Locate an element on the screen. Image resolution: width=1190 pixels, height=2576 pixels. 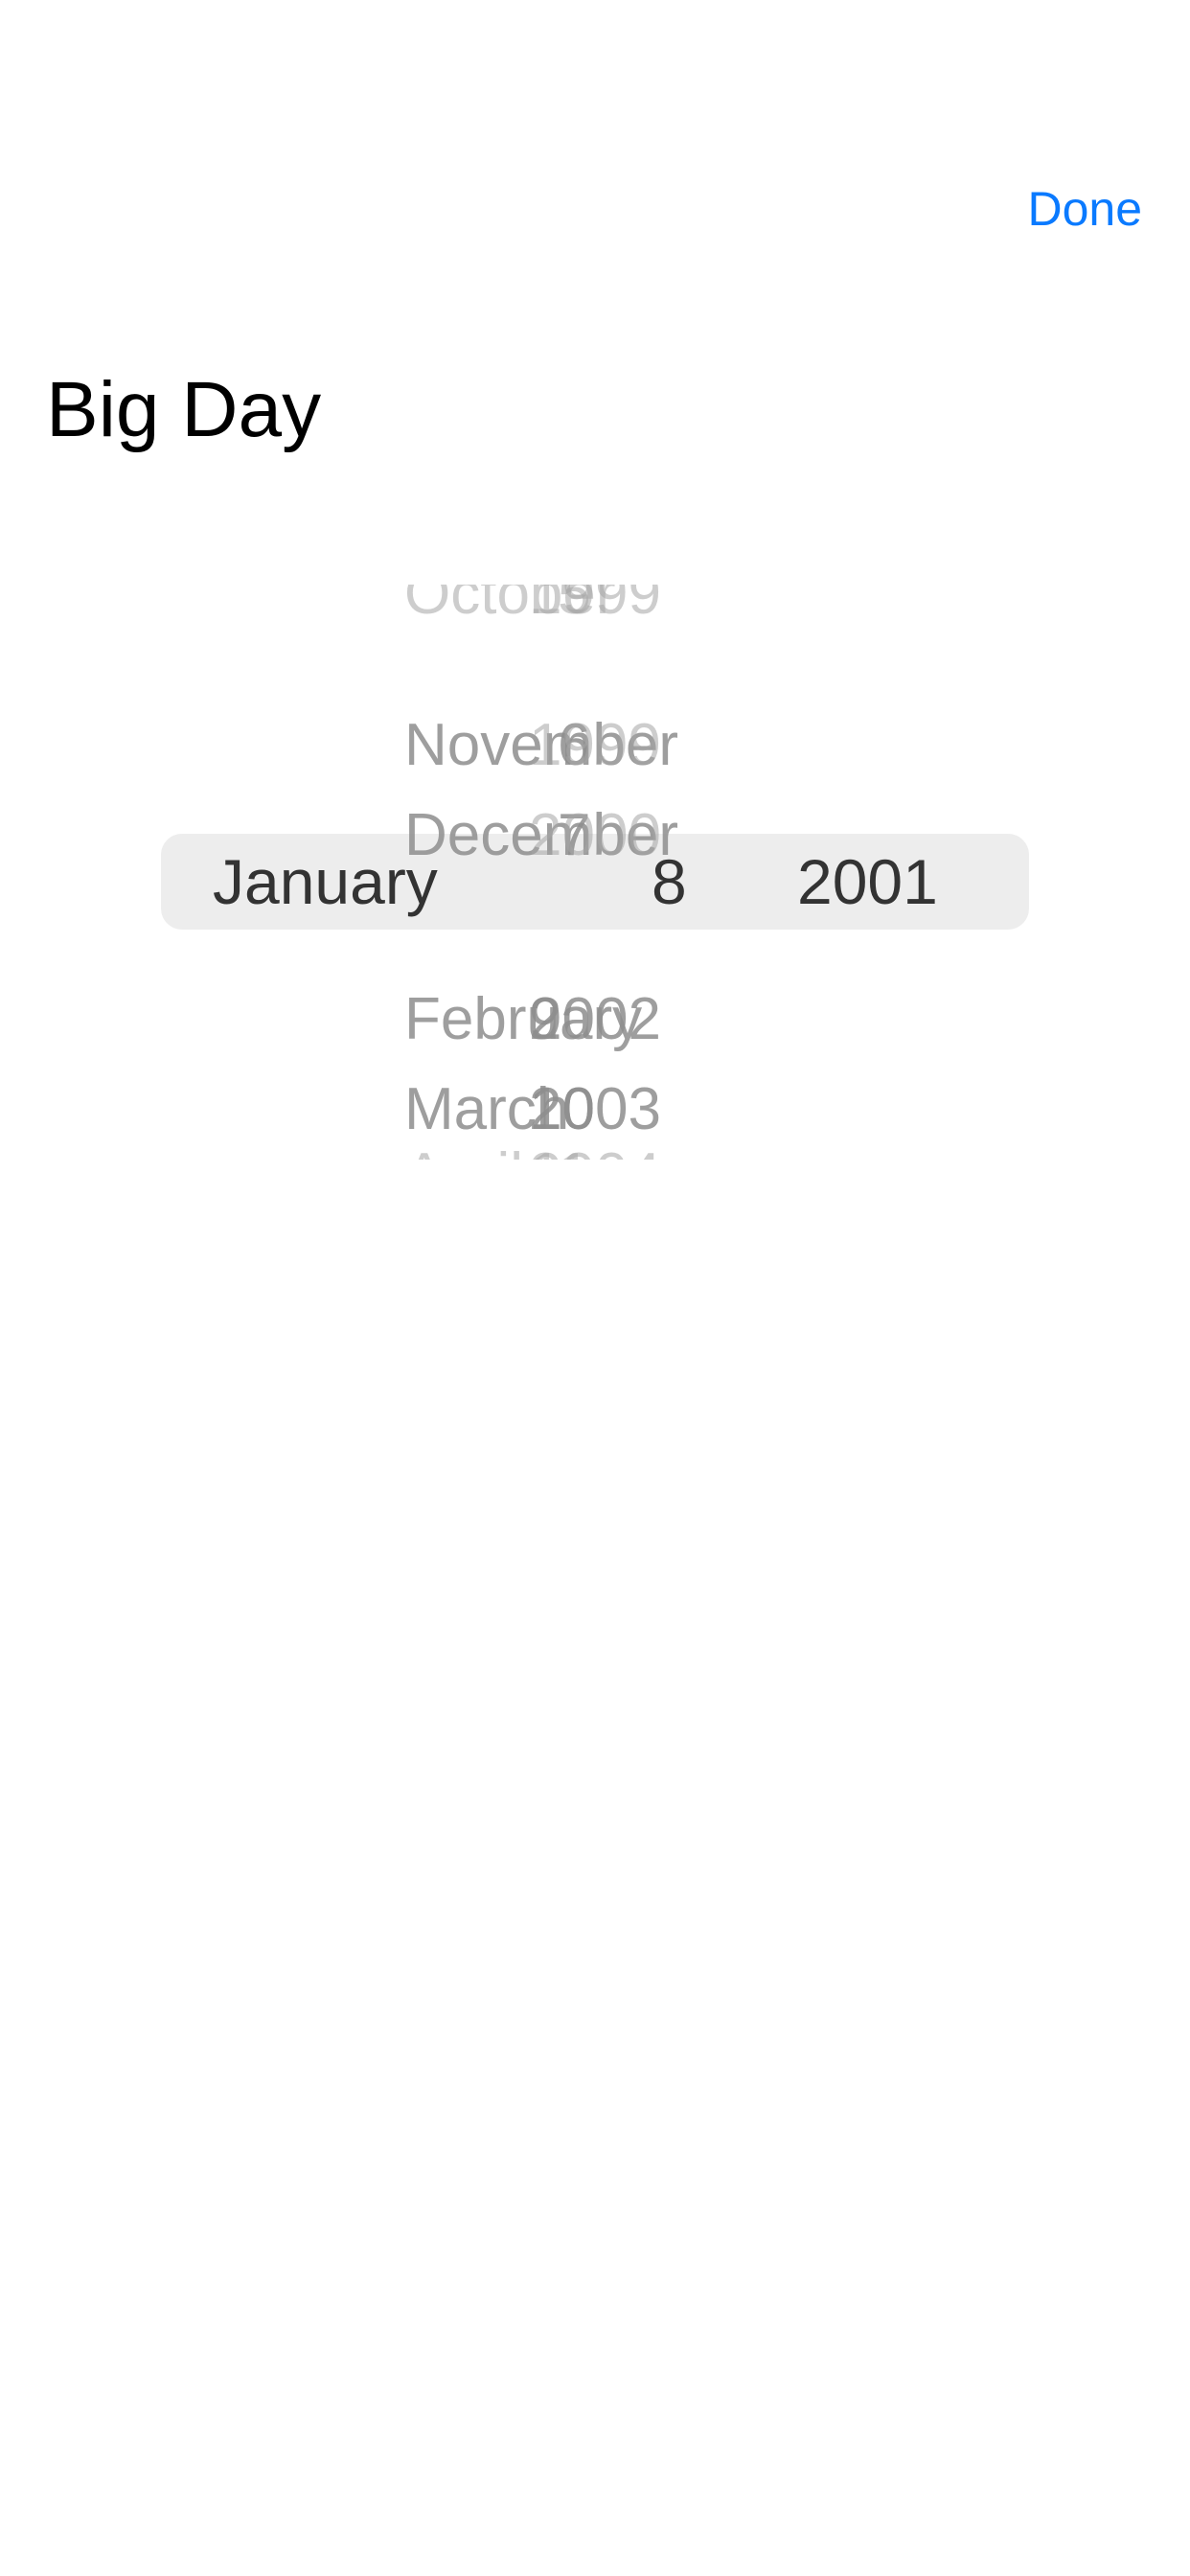
picker-selected-day: 8 is located at coordinates (669, 882).